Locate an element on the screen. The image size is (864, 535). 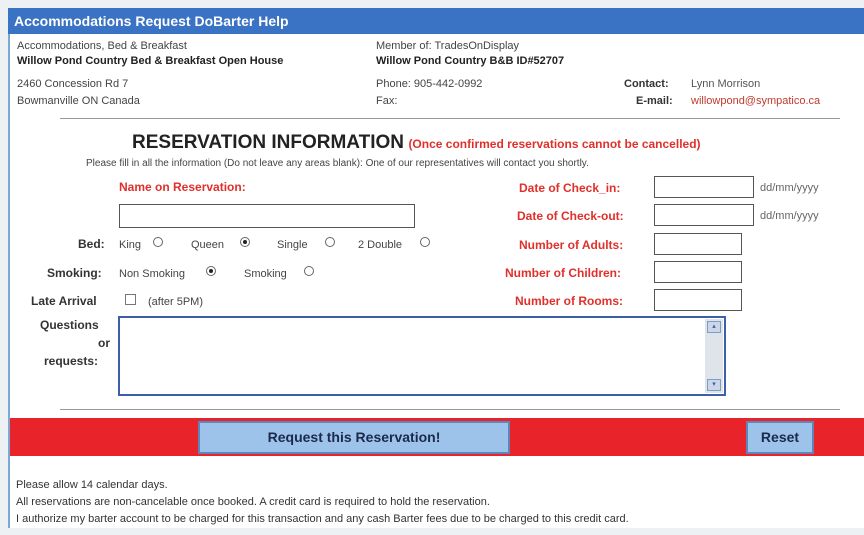
bed-option-king-radio is located at coordinates (158, 242).